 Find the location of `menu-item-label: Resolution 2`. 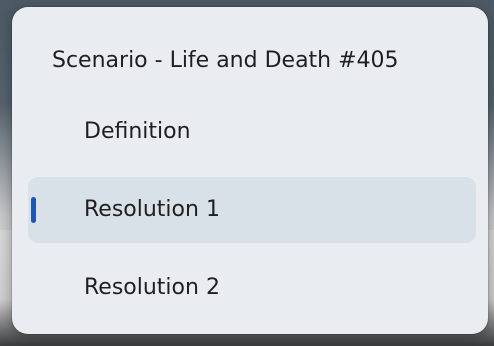

menu-item-label: Resolution 2 is located at coordinates (152, 287).